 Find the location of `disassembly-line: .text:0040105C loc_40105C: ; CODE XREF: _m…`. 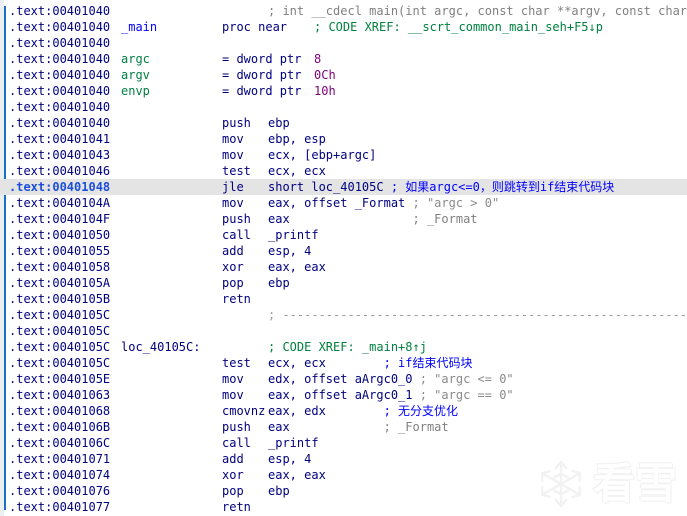

disassembly-line: .text:0040105C loc_40105C: ; CODE XREF: _m… is located at coordinates (343, 347).